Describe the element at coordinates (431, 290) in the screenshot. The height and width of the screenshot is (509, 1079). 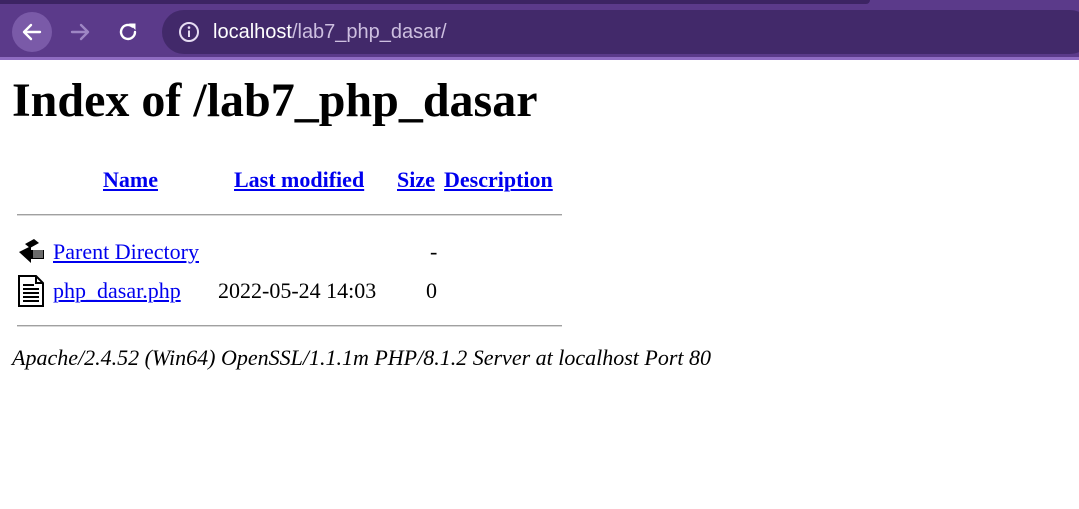
I see `row-size: 0` at that location.